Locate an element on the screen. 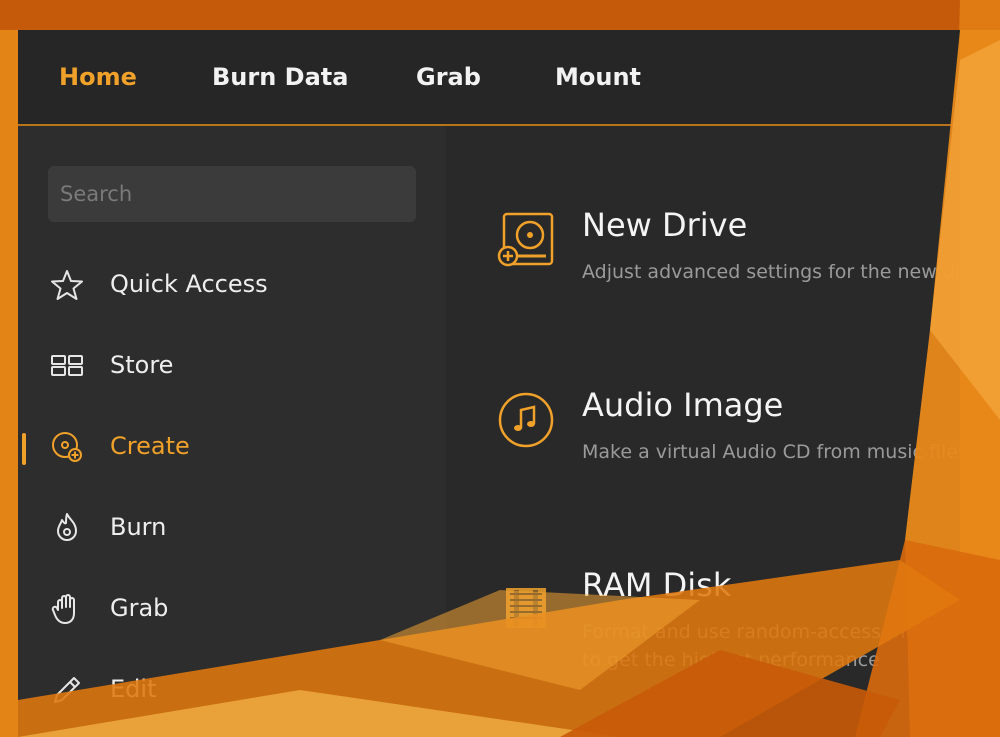 The image size is (1000, 737). sidebar-item-create: Create is located at coordinates (232, 448).